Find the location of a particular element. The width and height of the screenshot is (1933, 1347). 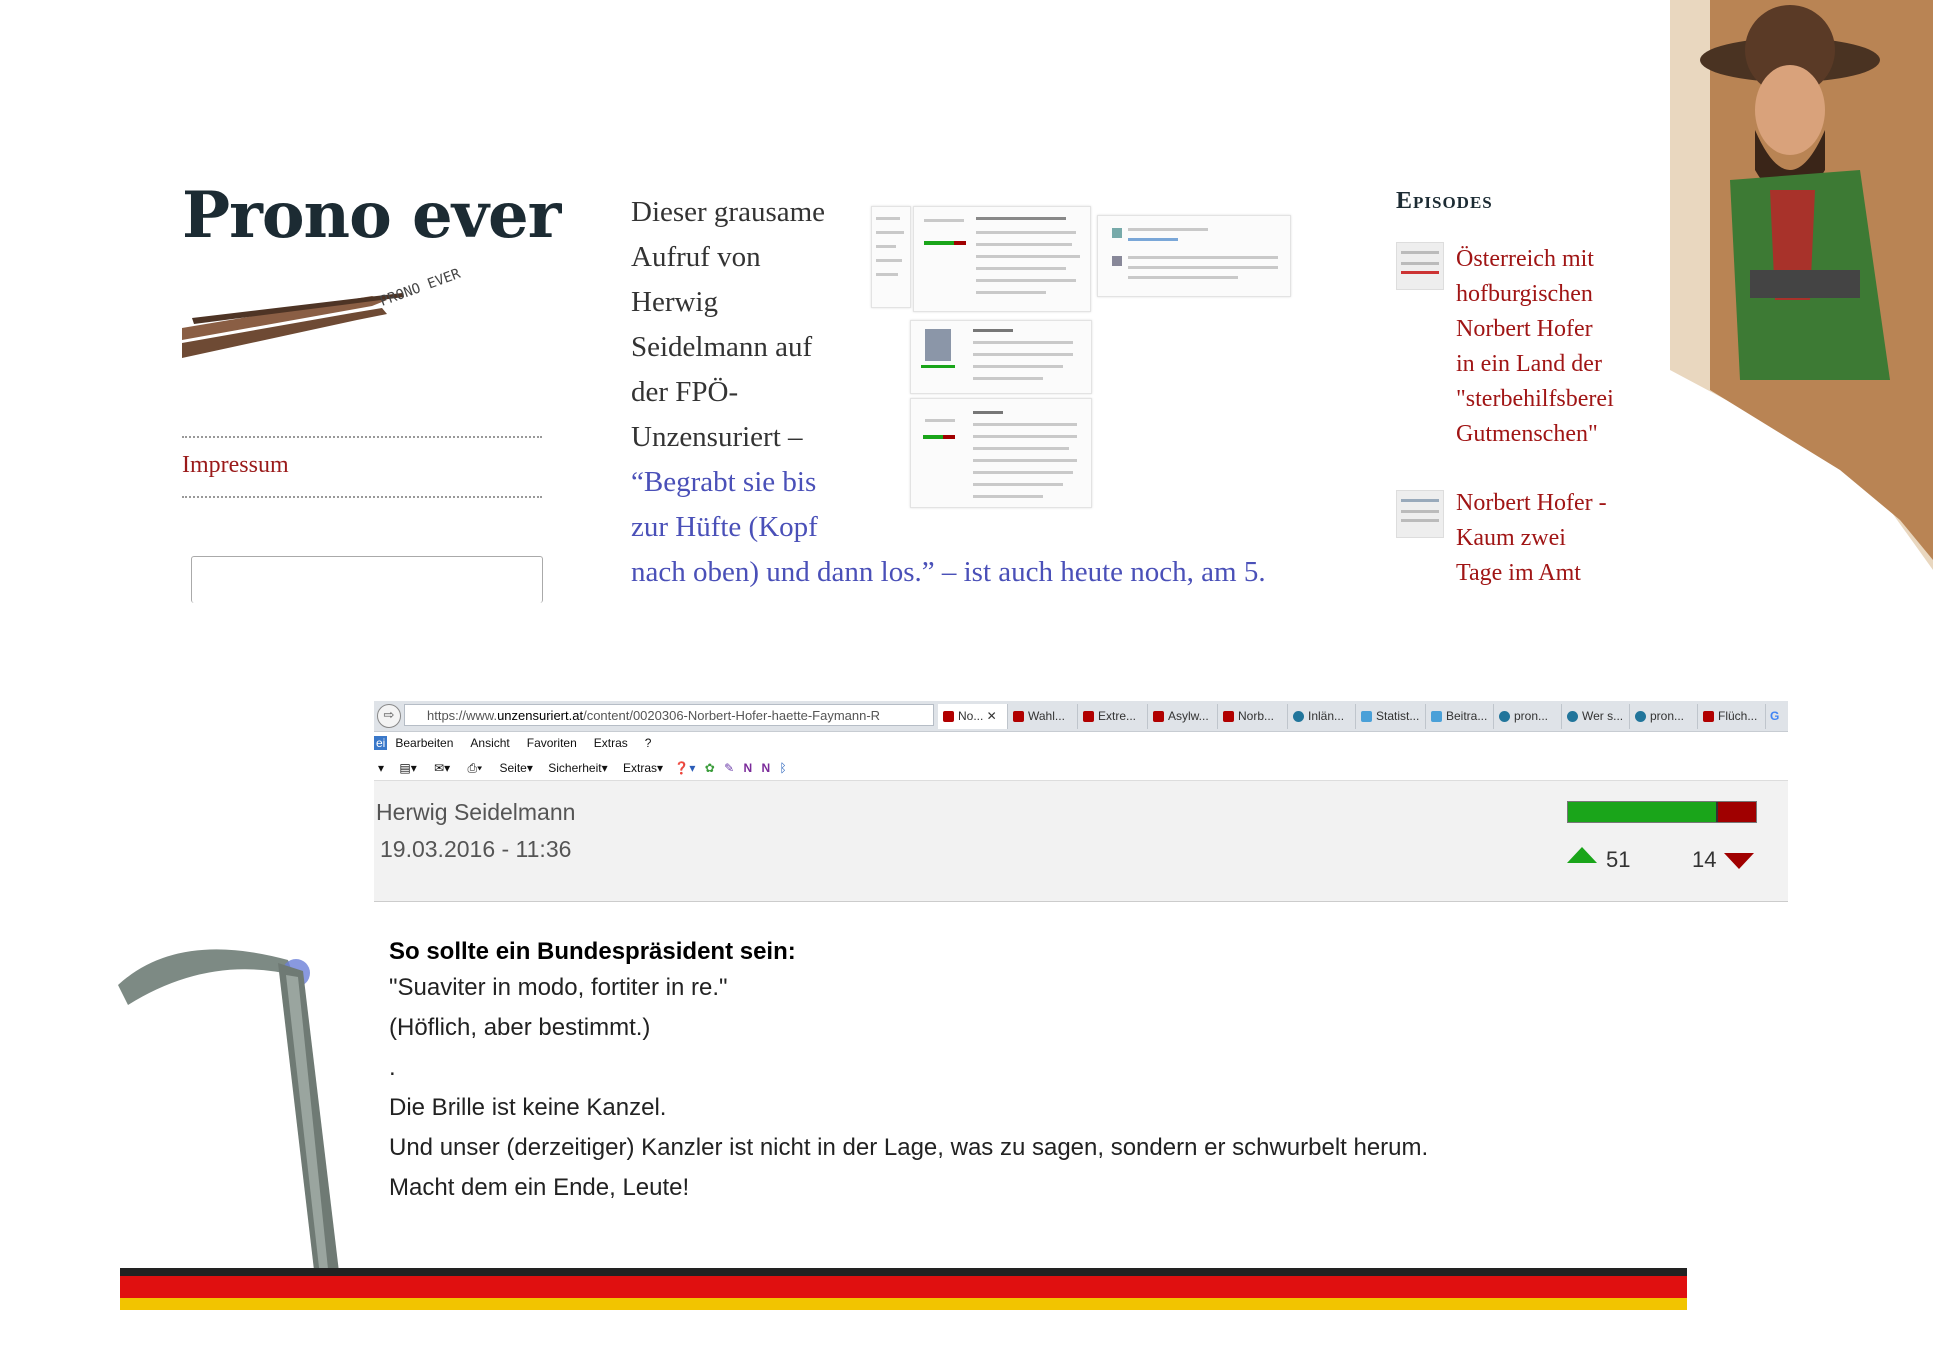

comment-line: (Höflich, aber bestimmt.) is located at coordinates (520, 1027).